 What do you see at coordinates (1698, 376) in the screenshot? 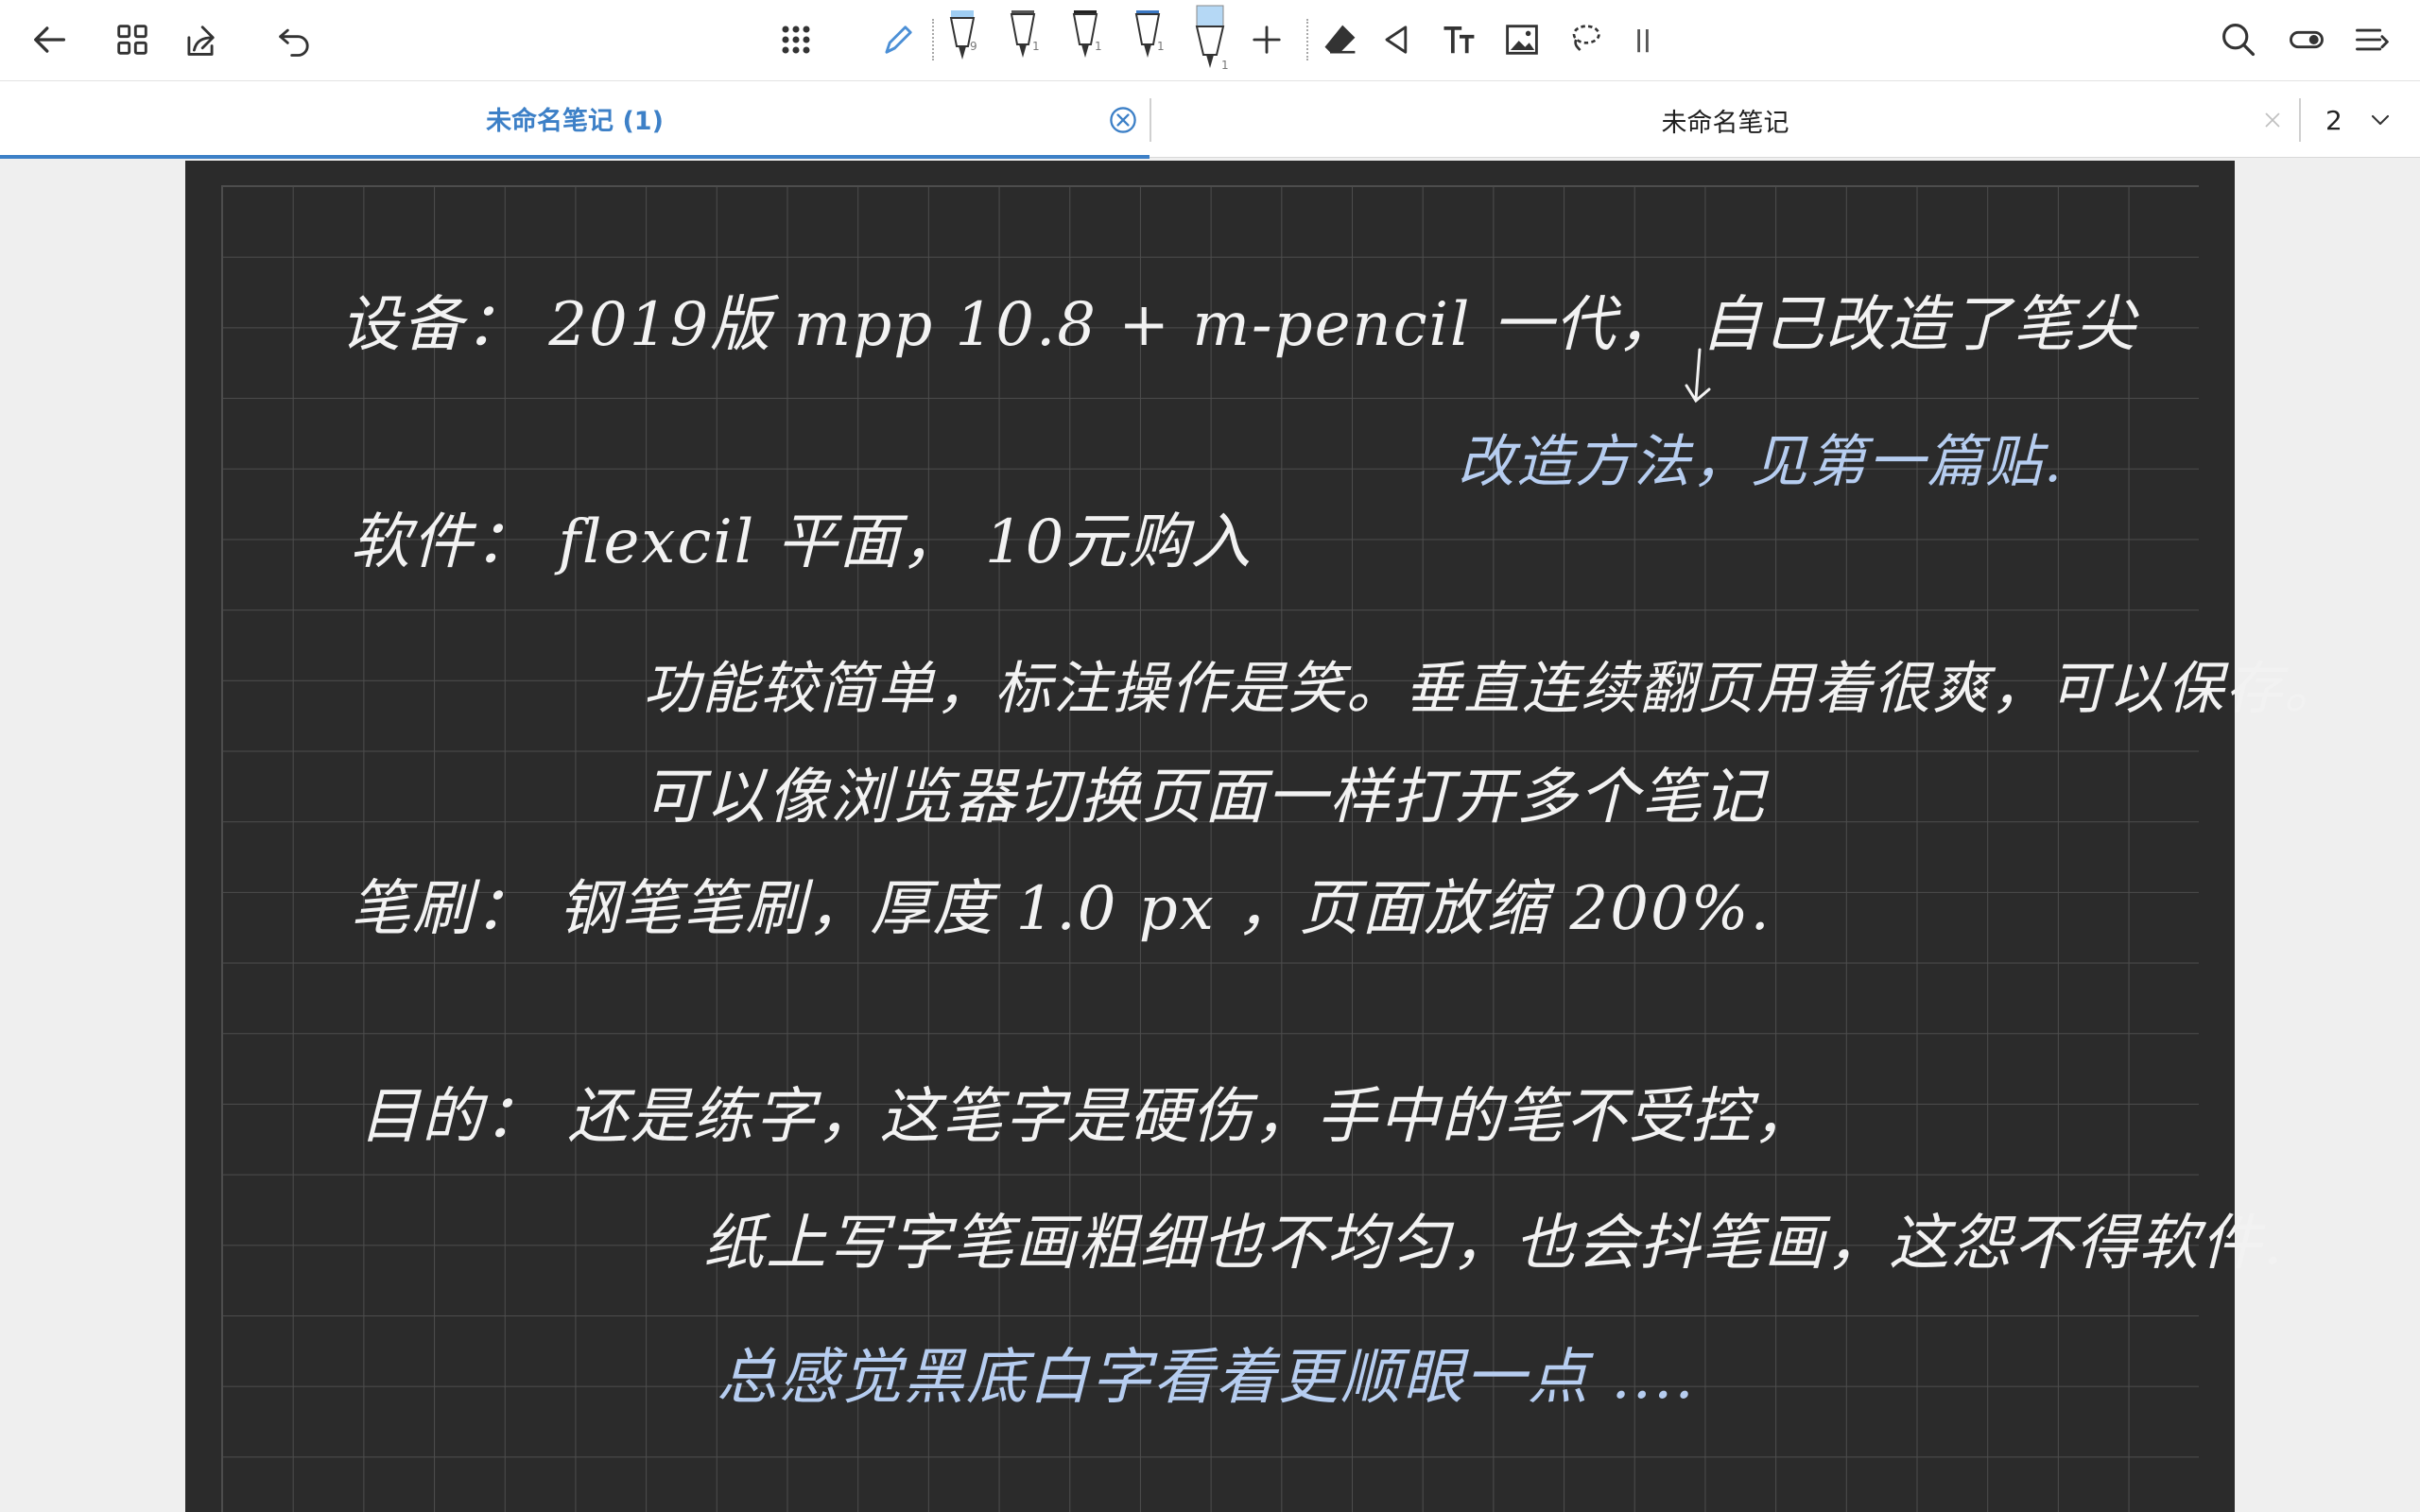
I see `arrow-down-annotation` at bounding box center [1698, 376].